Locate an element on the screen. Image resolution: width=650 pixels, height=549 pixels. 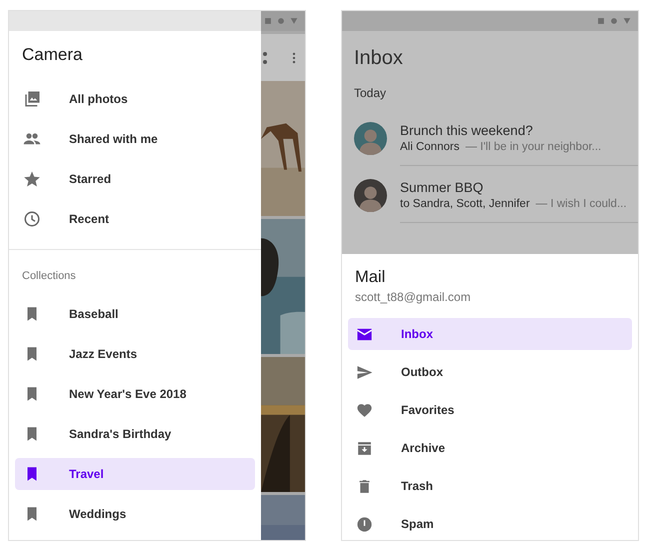
menu-item: Trash is located at coordinates (490, 486).